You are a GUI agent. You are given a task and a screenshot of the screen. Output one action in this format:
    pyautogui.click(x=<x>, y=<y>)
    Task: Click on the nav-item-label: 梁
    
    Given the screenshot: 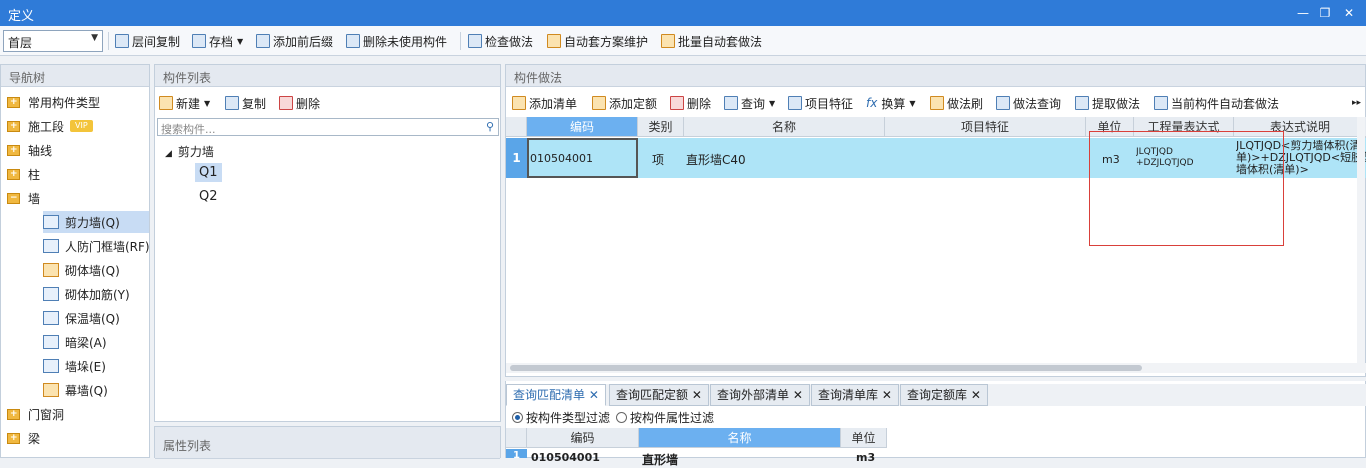 What is the action you would take?
    pyautogui.click(x=34, y=438)
    